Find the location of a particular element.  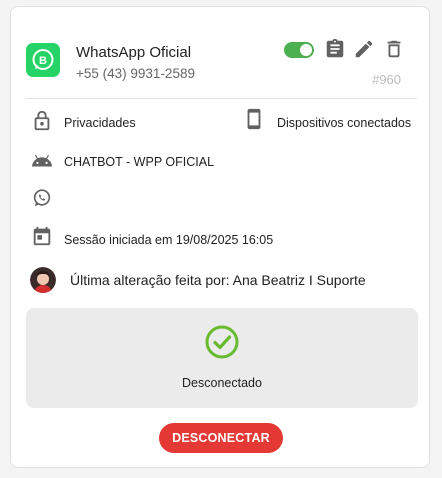

edit-pencil-icon is located at coordinates (364, 49).